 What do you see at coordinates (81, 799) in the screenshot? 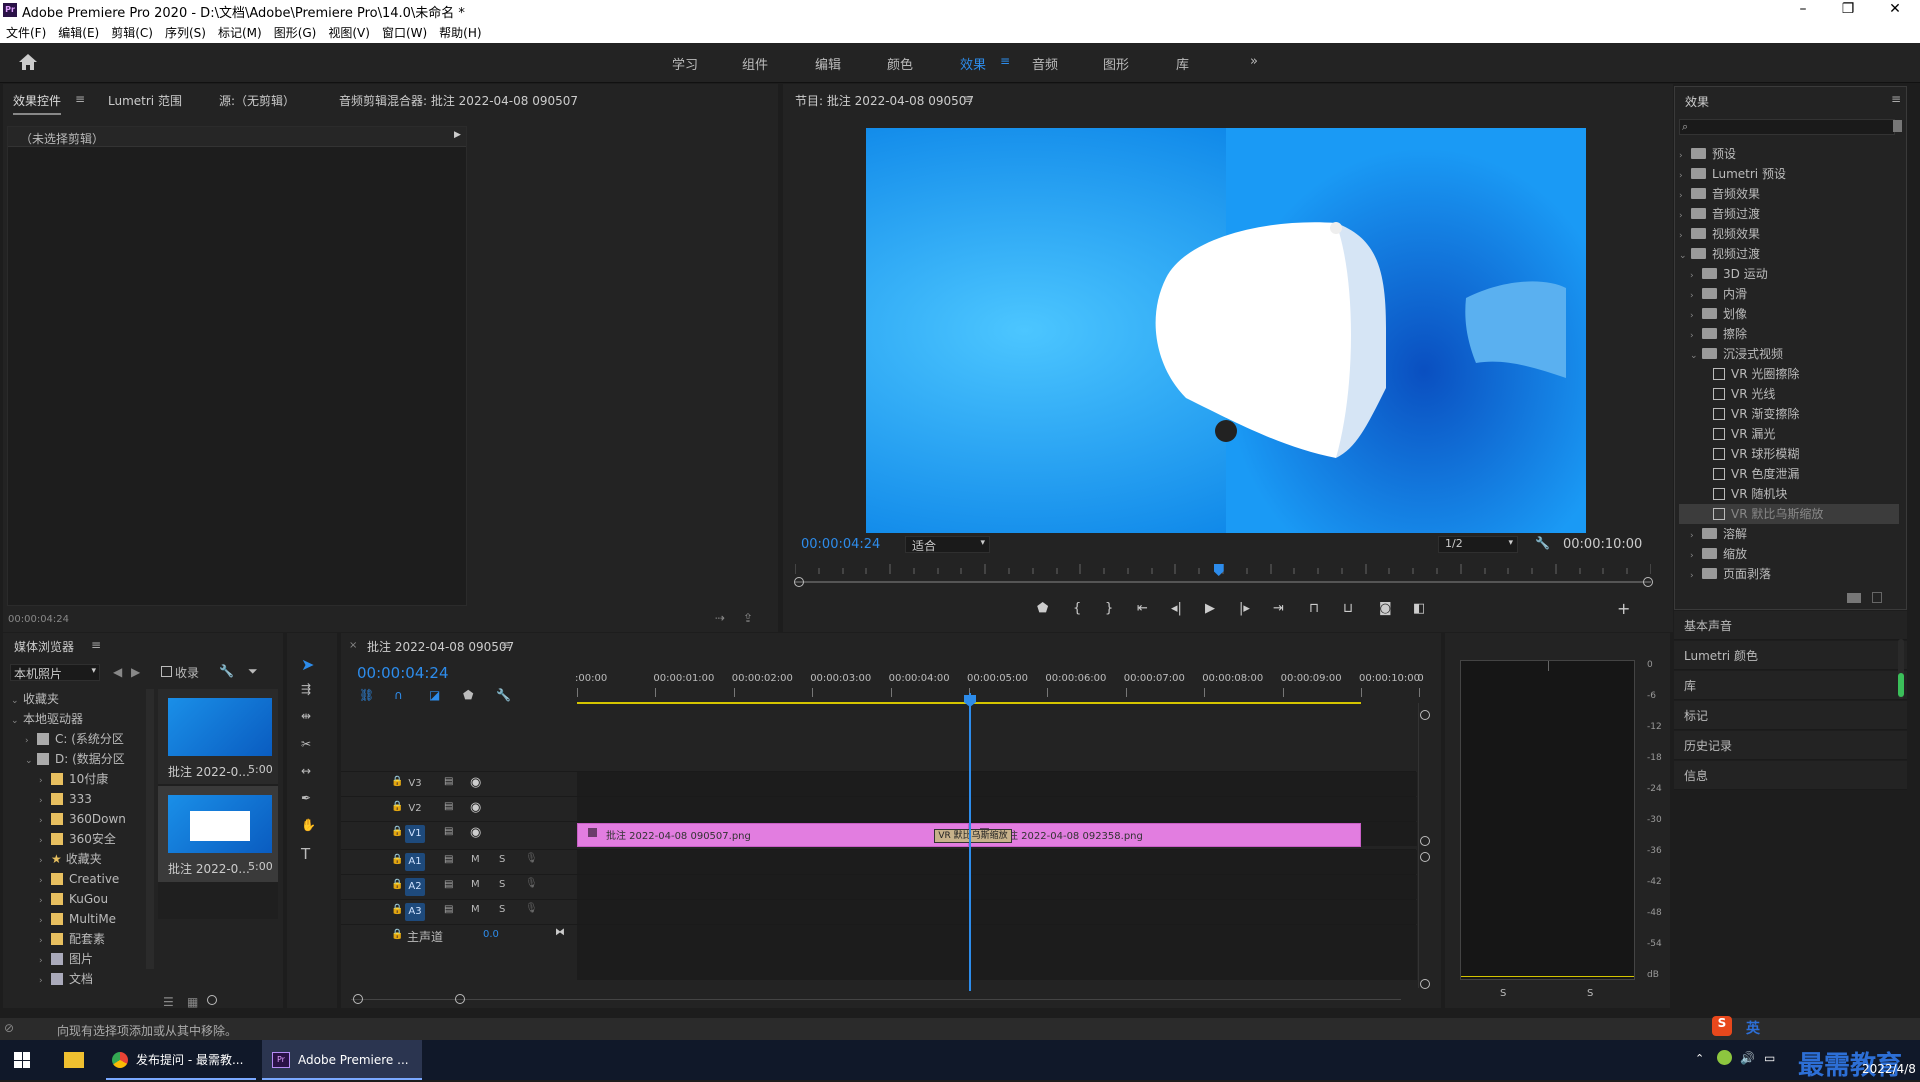
I see `media-tree-item: › 333` at bounding box center [81, 799].